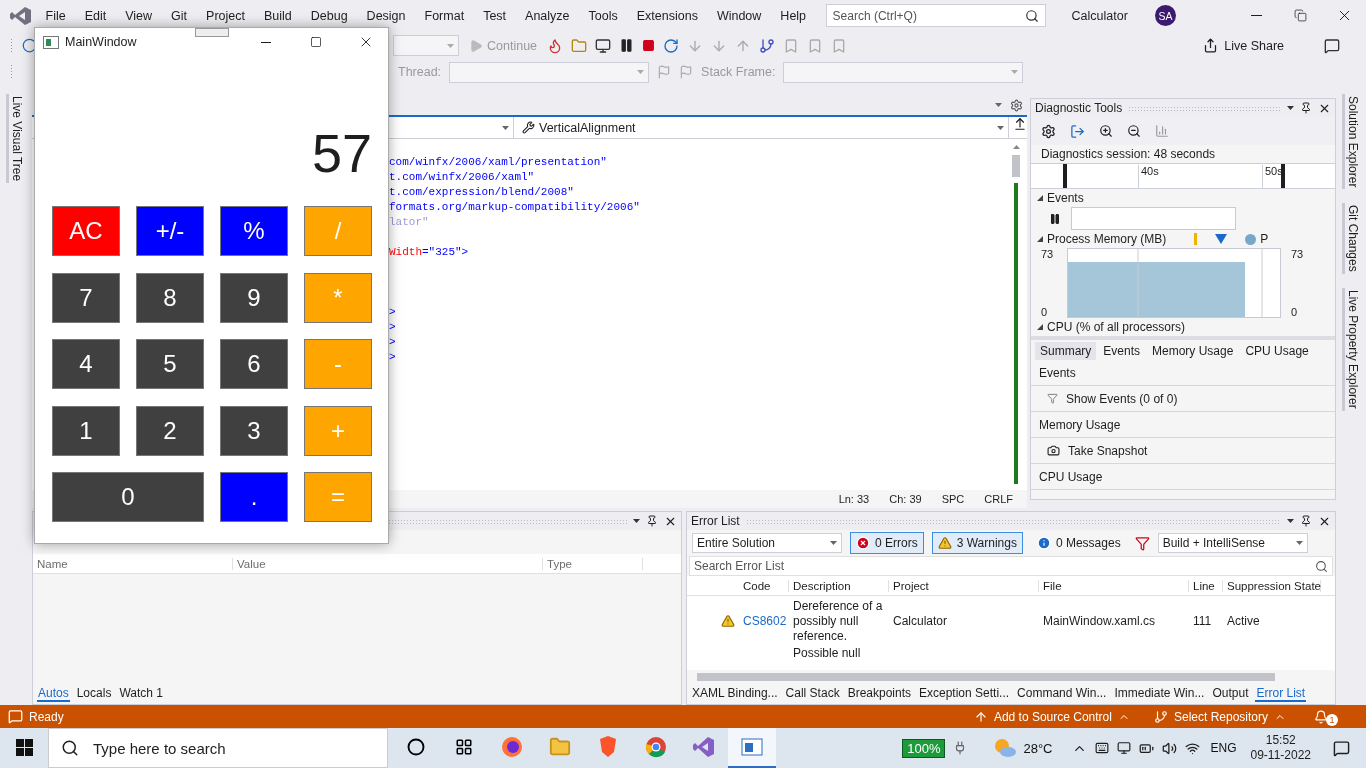 The height and width of the screenshot is (768, 1366). Describe the element at coordinates (1116, 327) in the screenshot. I see `section-header: CPU (% of all processors)` at that location.